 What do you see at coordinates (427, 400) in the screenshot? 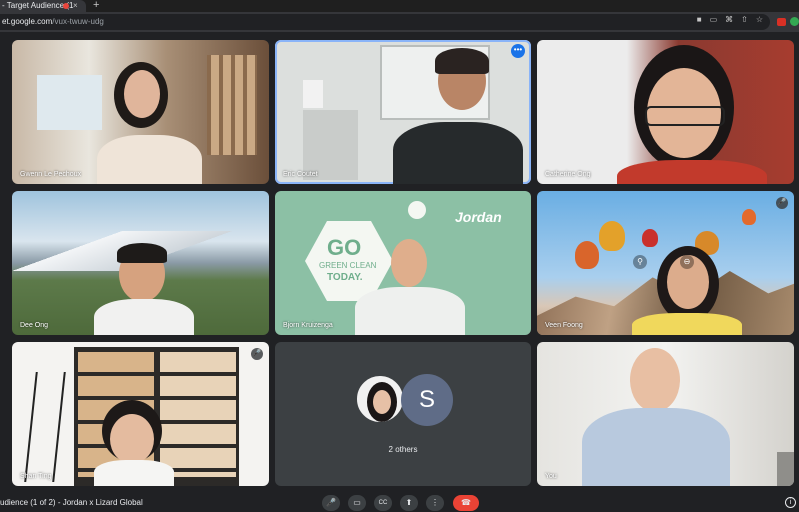
I see `avatar-letter: S` at bounding box center [427, 400].